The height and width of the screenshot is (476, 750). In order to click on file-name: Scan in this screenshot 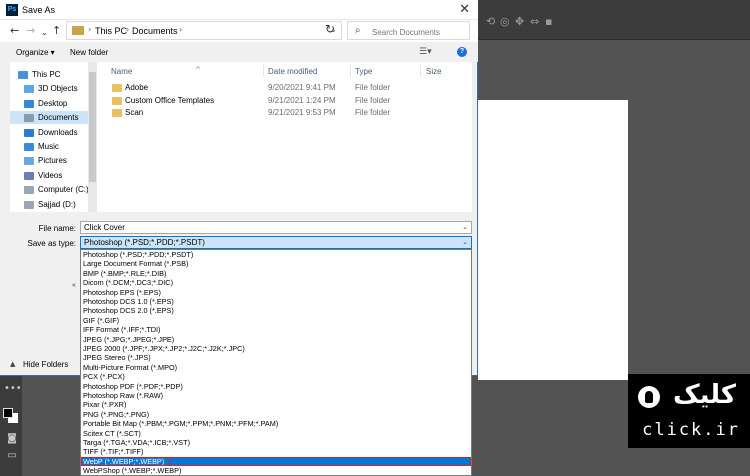, I will do `click(134, 112)`.